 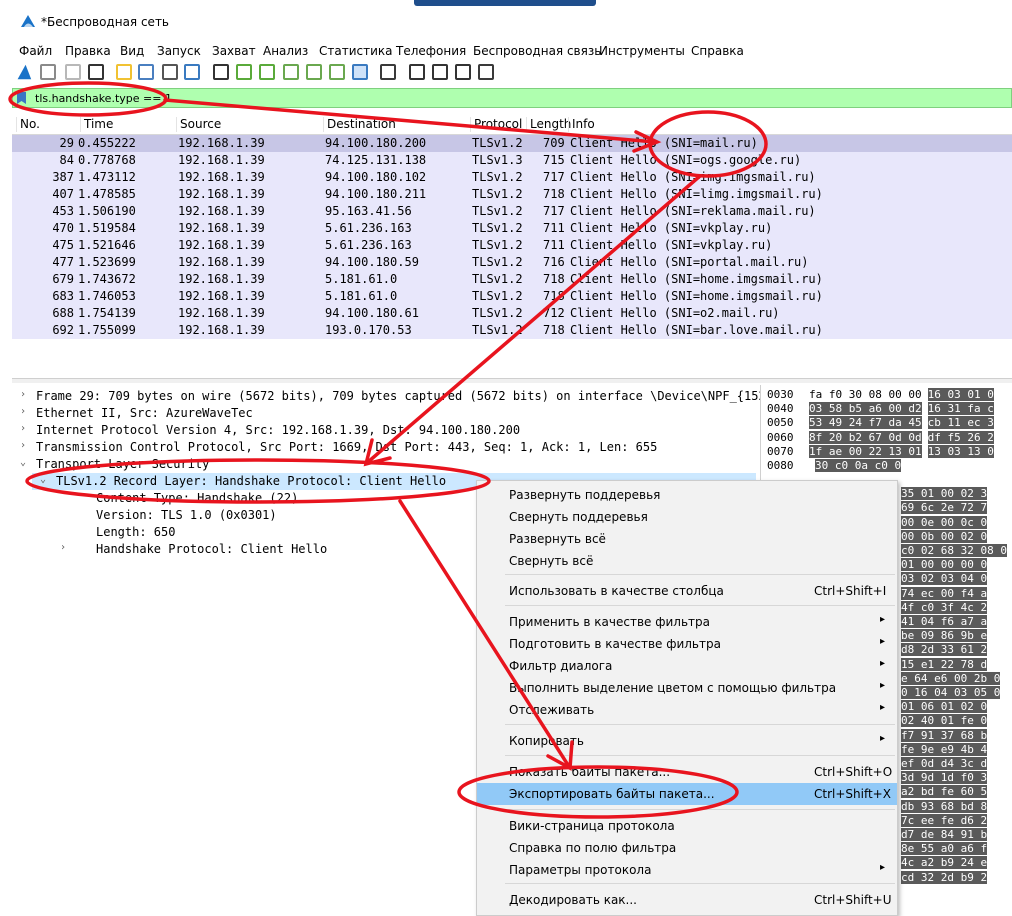 What do you see at coordinates (944, 522) in the screenshot?
I see `bytes-hex-selected: 00 0e 00 0c 0` at bounding box center [944, 522].